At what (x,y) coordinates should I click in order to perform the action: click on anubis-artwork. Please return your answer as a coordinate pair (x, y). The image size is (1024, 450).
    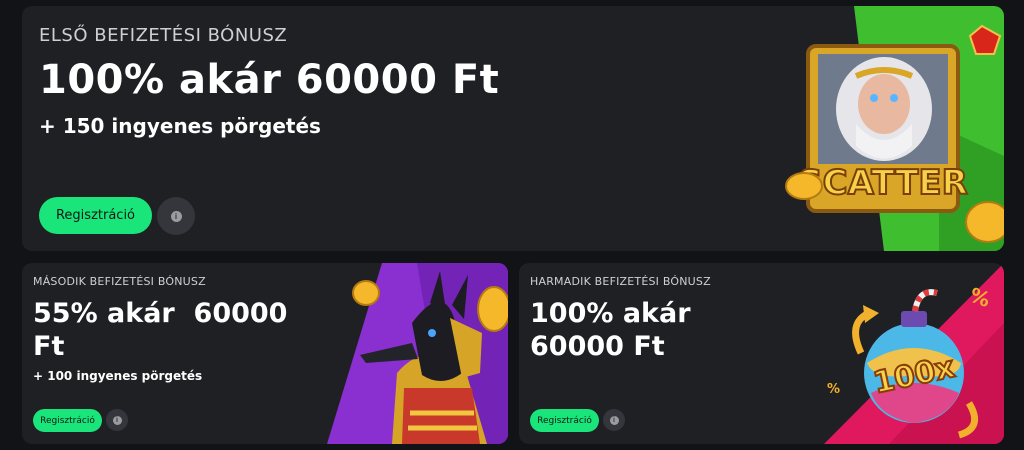
    Looking at the image, I should click on (417, 353).